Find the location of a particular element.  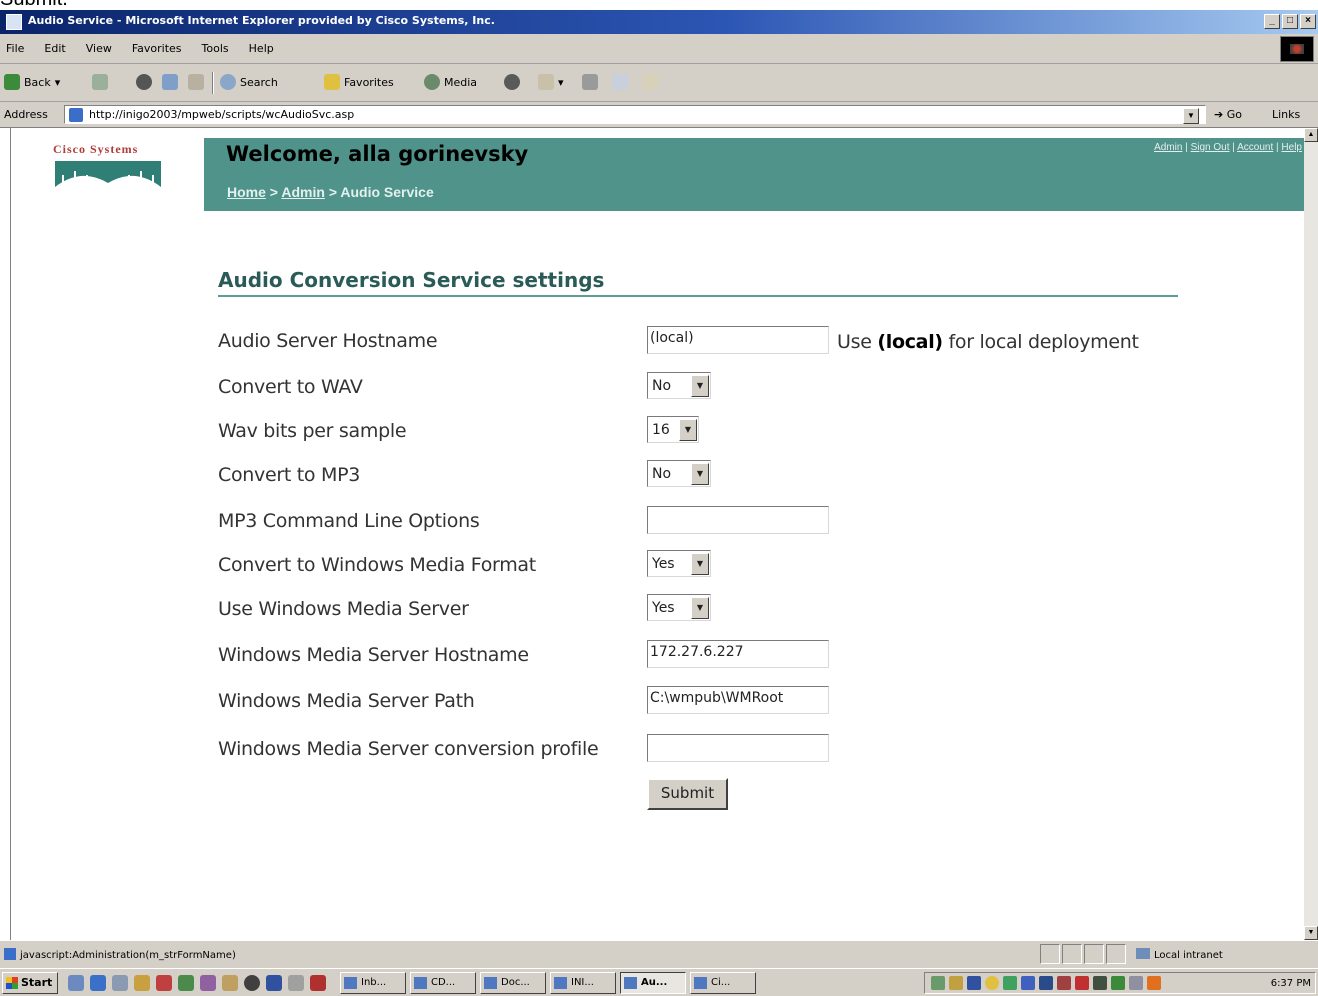

discuss-button is located at coordinates (650, 82).